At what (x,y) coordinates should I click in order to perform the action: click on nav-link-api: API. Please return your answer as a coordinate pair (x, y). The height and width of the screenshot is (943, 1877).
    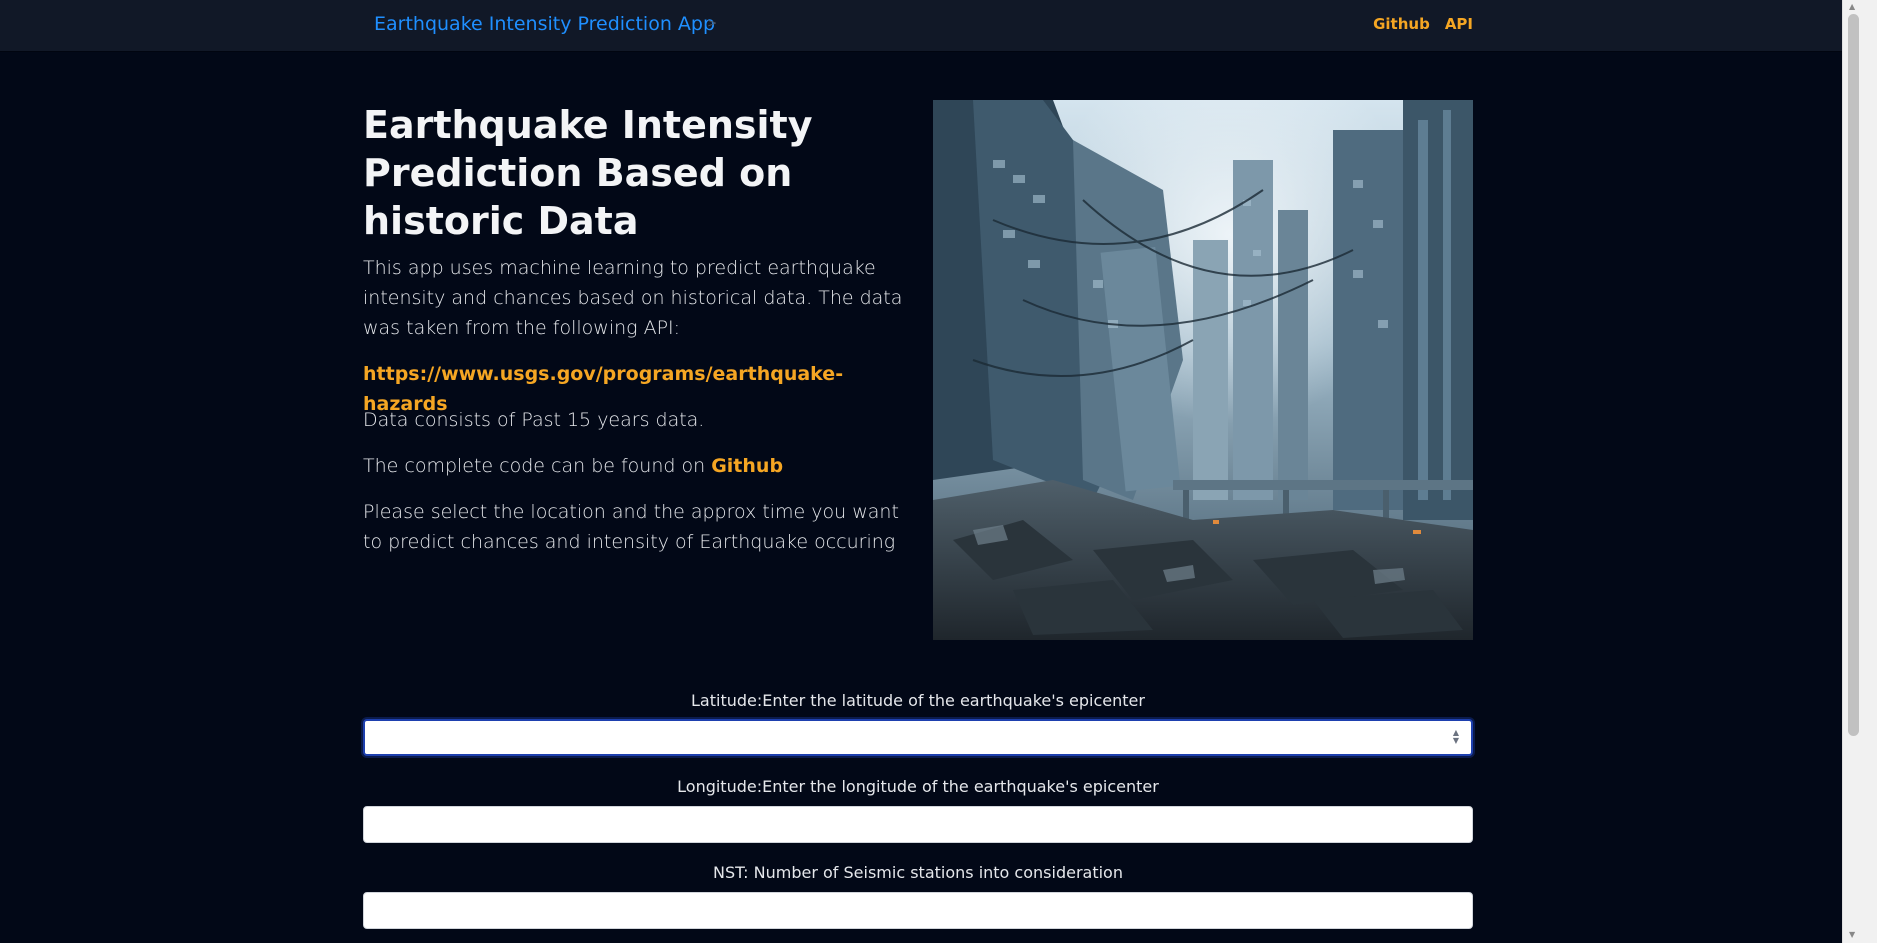
    Looking at the image, I should click on (1459, 24).